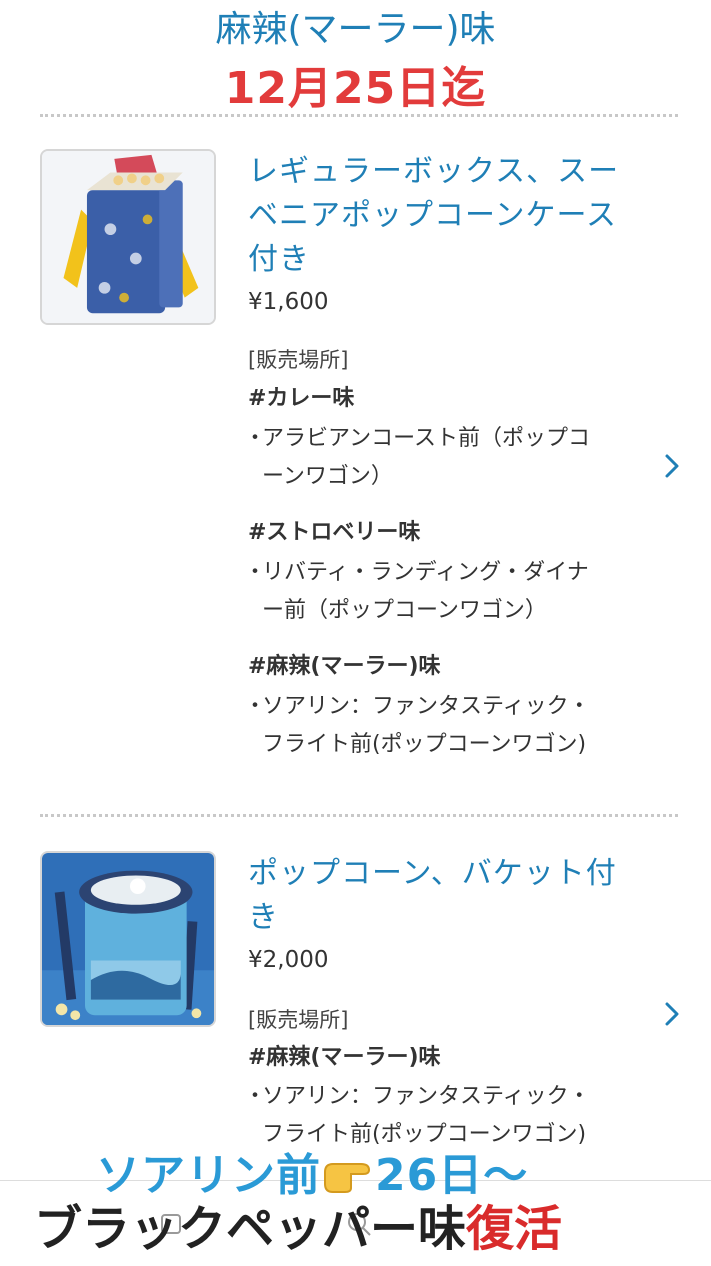  I want to click on overlay-caption-line1: ソアリン前 26日〜, so click(312, 1176).